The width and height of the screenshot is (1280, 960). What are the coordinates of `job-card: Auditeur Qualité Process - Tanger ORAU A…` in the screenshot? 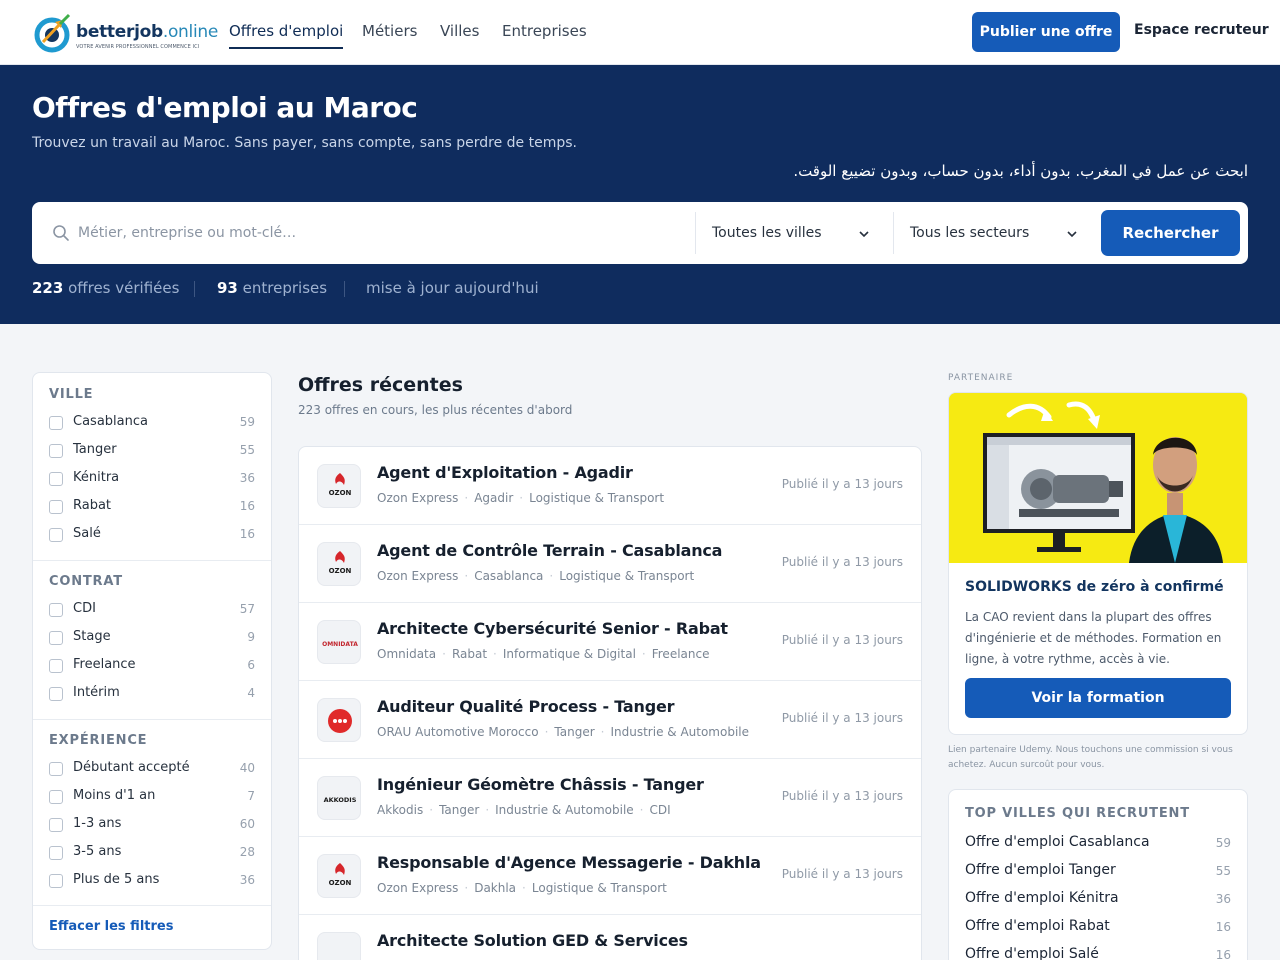 It's located at (610, 720).